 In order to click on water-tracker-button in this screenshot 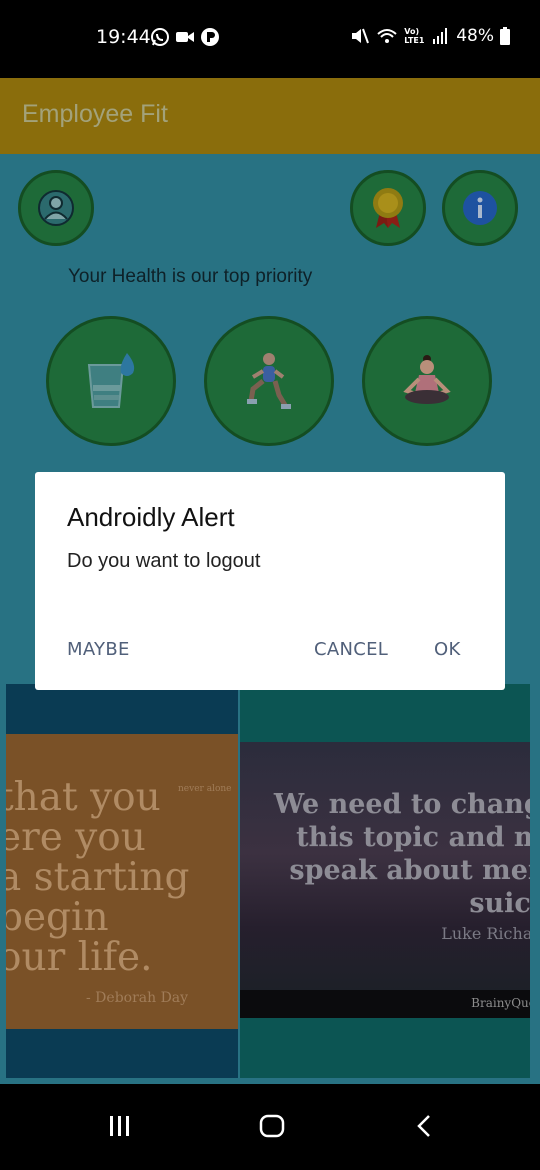, I will do `click(111, 381)`.